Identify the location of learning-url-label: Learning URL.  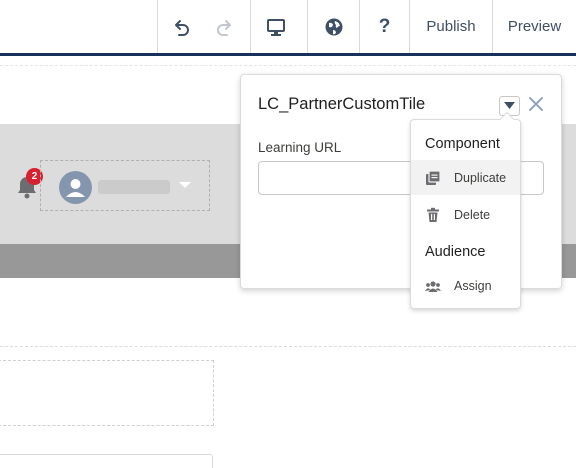
(300, 147).